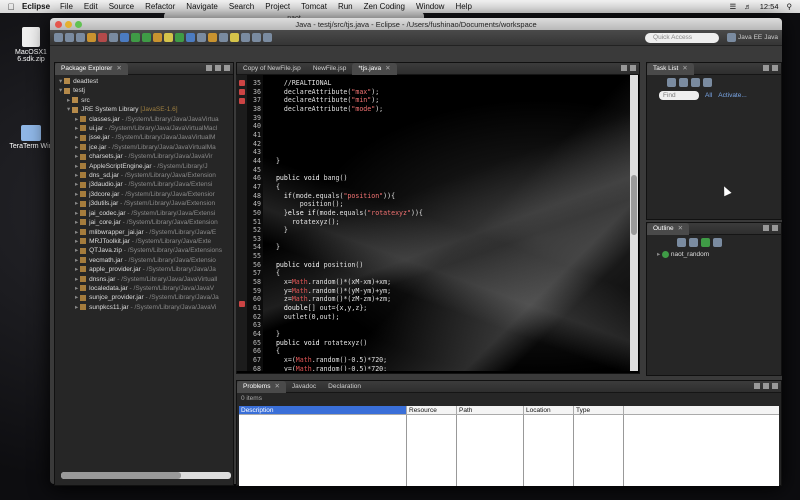  Describe the element at coordinates (201, 37) in the screenshot. I see `search-toolbar-icon` at that location.